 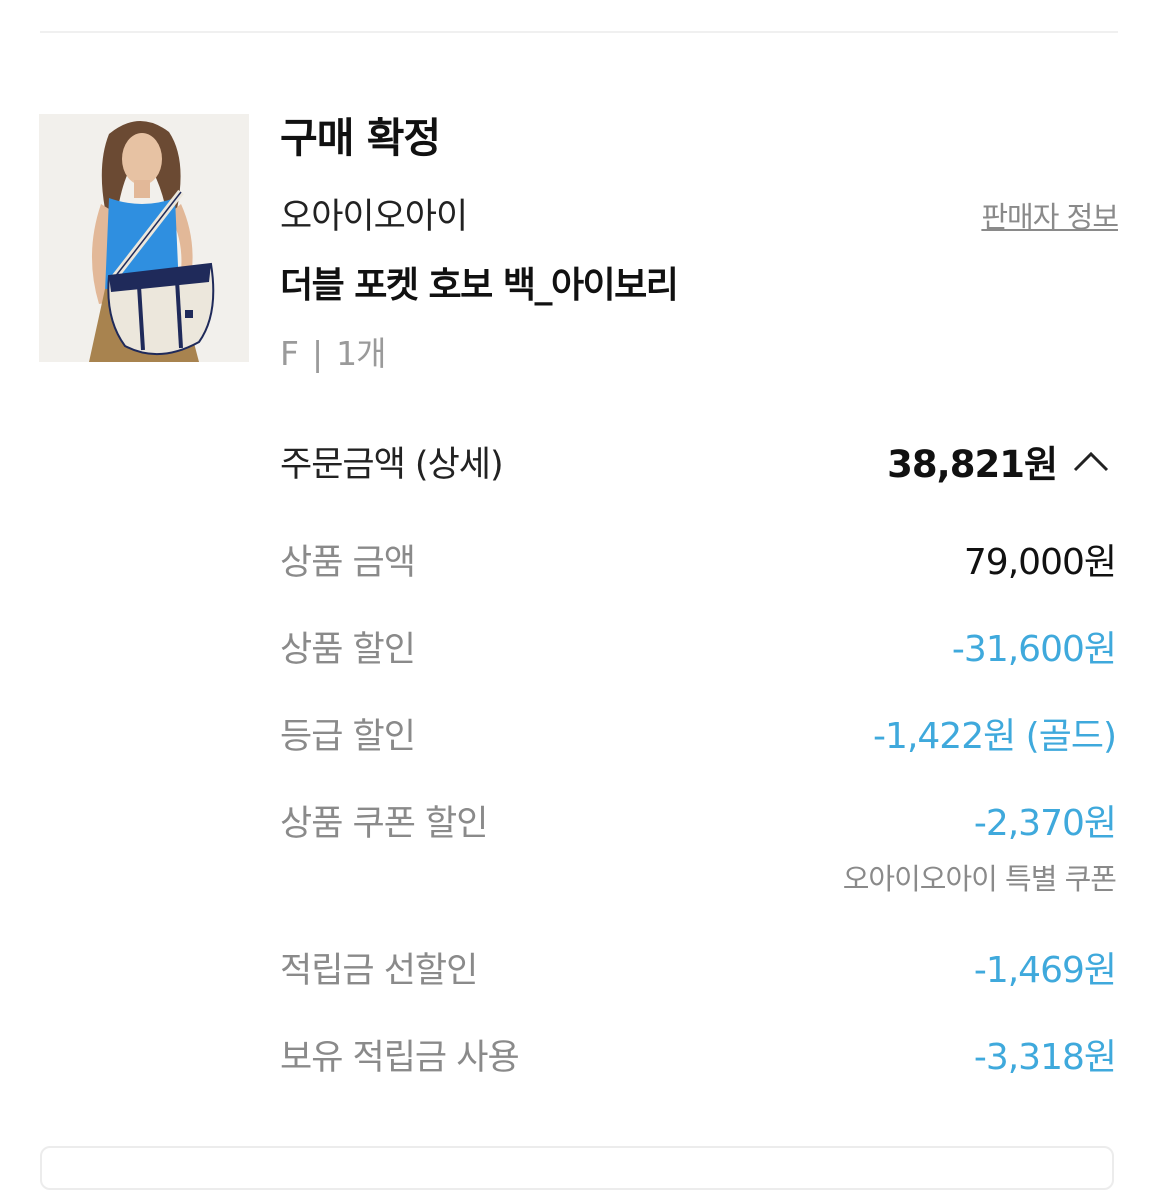 What do you see at coordinates (479, 282) in the screenshot?
I see `product-name: 더블 포켓 호보 백_아이보리` at bounding box center [479, 282].